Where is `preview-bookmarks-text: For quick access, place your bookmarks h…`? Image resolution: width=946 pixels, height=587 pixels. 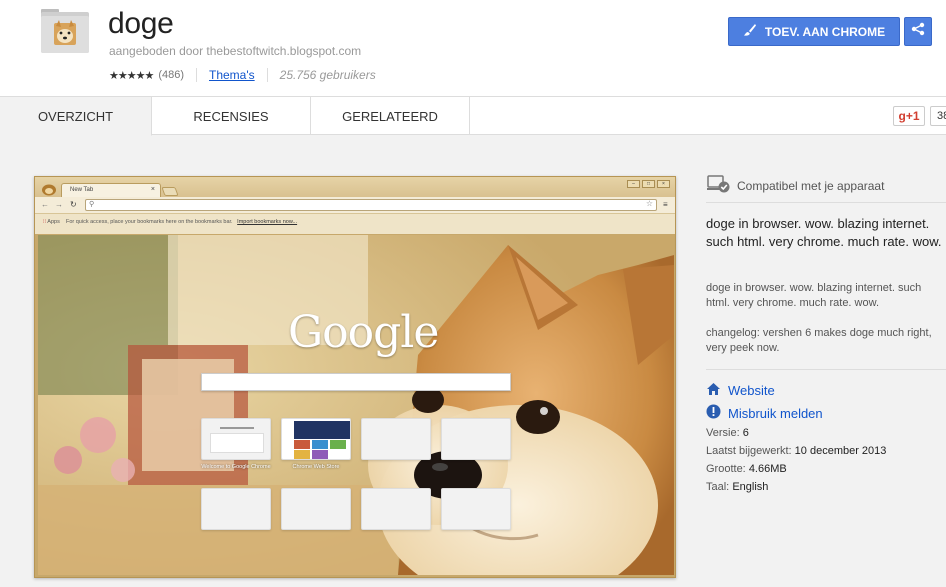 preview-bookmarks-text: For quick access, place your bookmarks h… is located at coordinates (149, 222).